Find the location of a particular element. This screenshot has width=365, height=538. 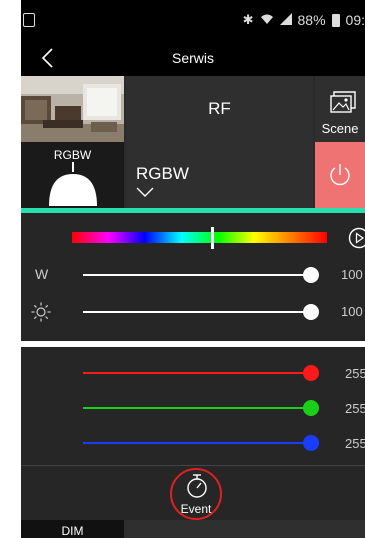

brightness-slider-row: 100 is located at coordinates (193, 312).